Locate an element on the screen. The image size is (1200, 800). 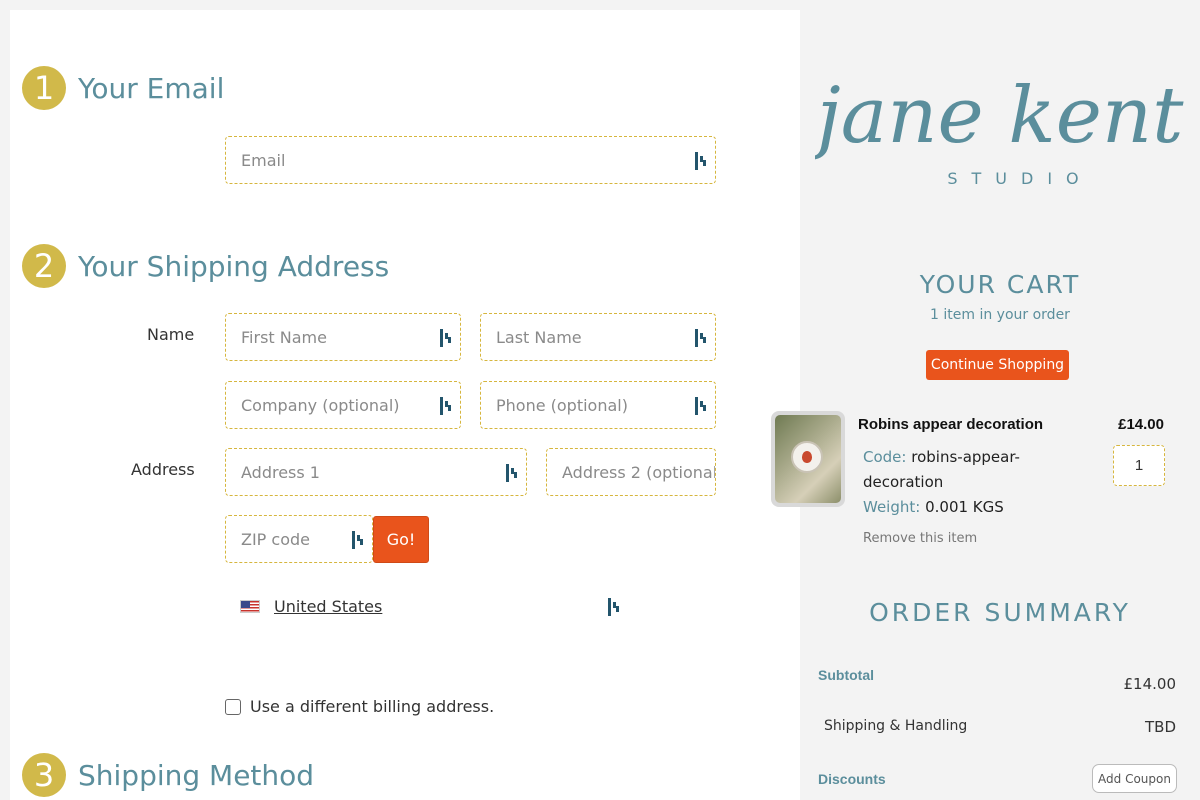
step-shipping-address: 2 Your Shipping Address is located at coordinates (205, 266).